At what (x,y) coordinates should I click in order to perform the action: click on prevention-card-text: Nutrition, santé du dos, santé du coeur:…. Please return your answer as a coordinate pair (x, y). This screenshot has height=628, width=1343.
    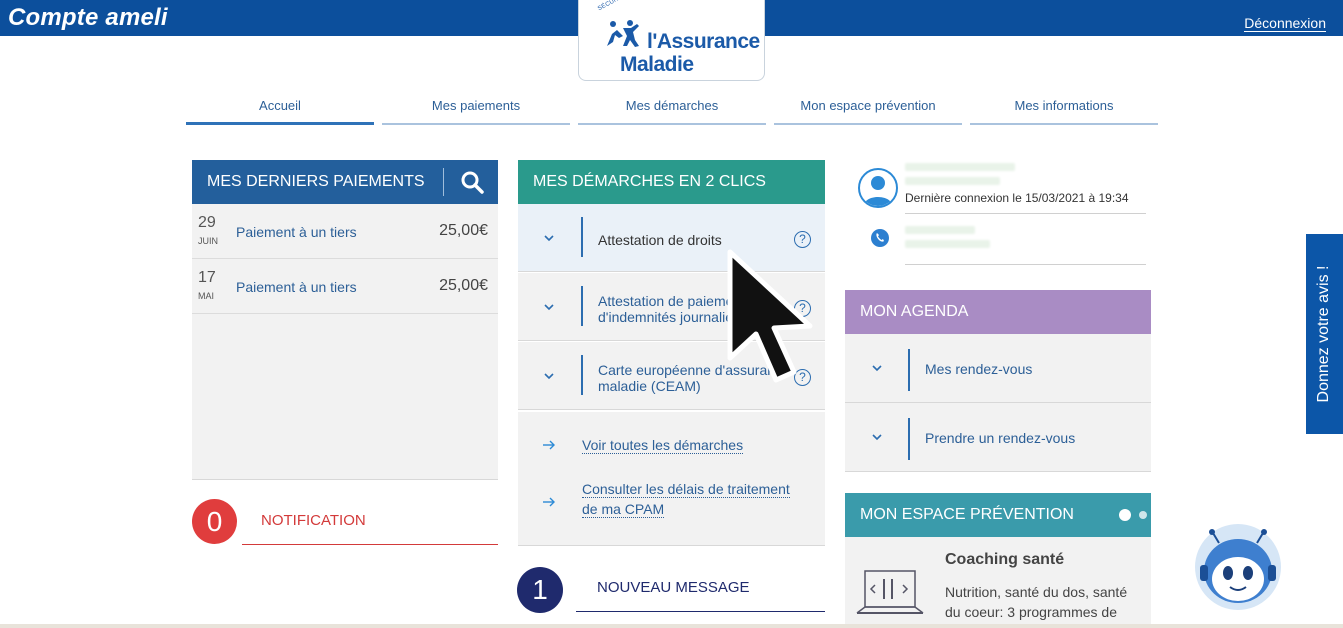
    Looking at the image, I should click on (1036, 602).